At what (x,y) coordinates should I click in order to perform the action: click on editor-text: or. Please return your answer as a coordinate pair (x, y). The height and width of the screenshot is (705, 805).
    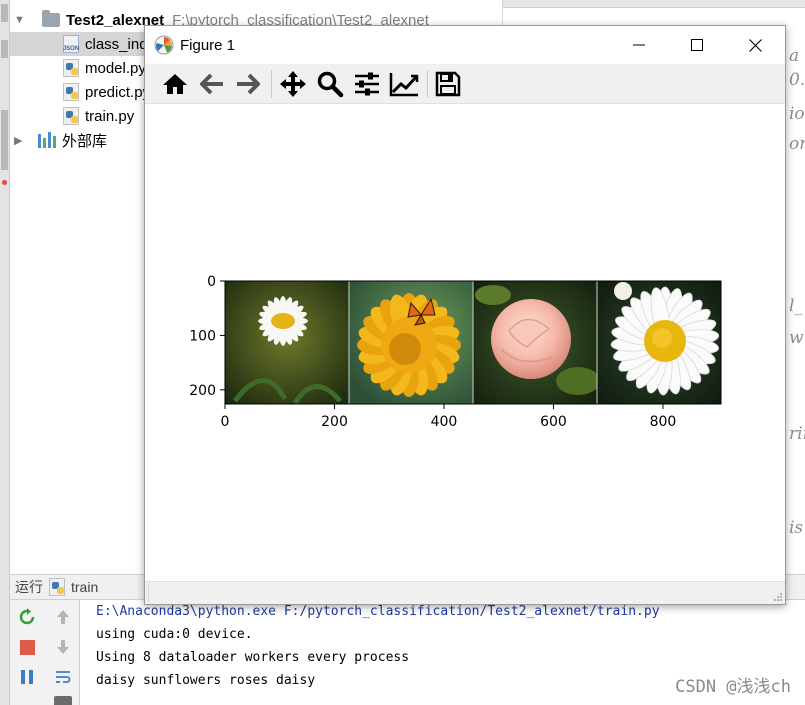
    Looking at the image, I should click on (797, 144).